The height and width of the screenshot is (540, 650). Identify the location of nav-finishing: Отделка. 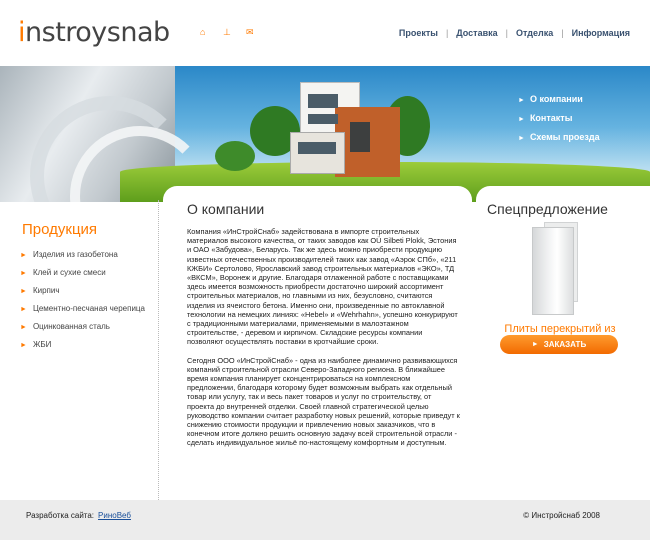
(534, 33).